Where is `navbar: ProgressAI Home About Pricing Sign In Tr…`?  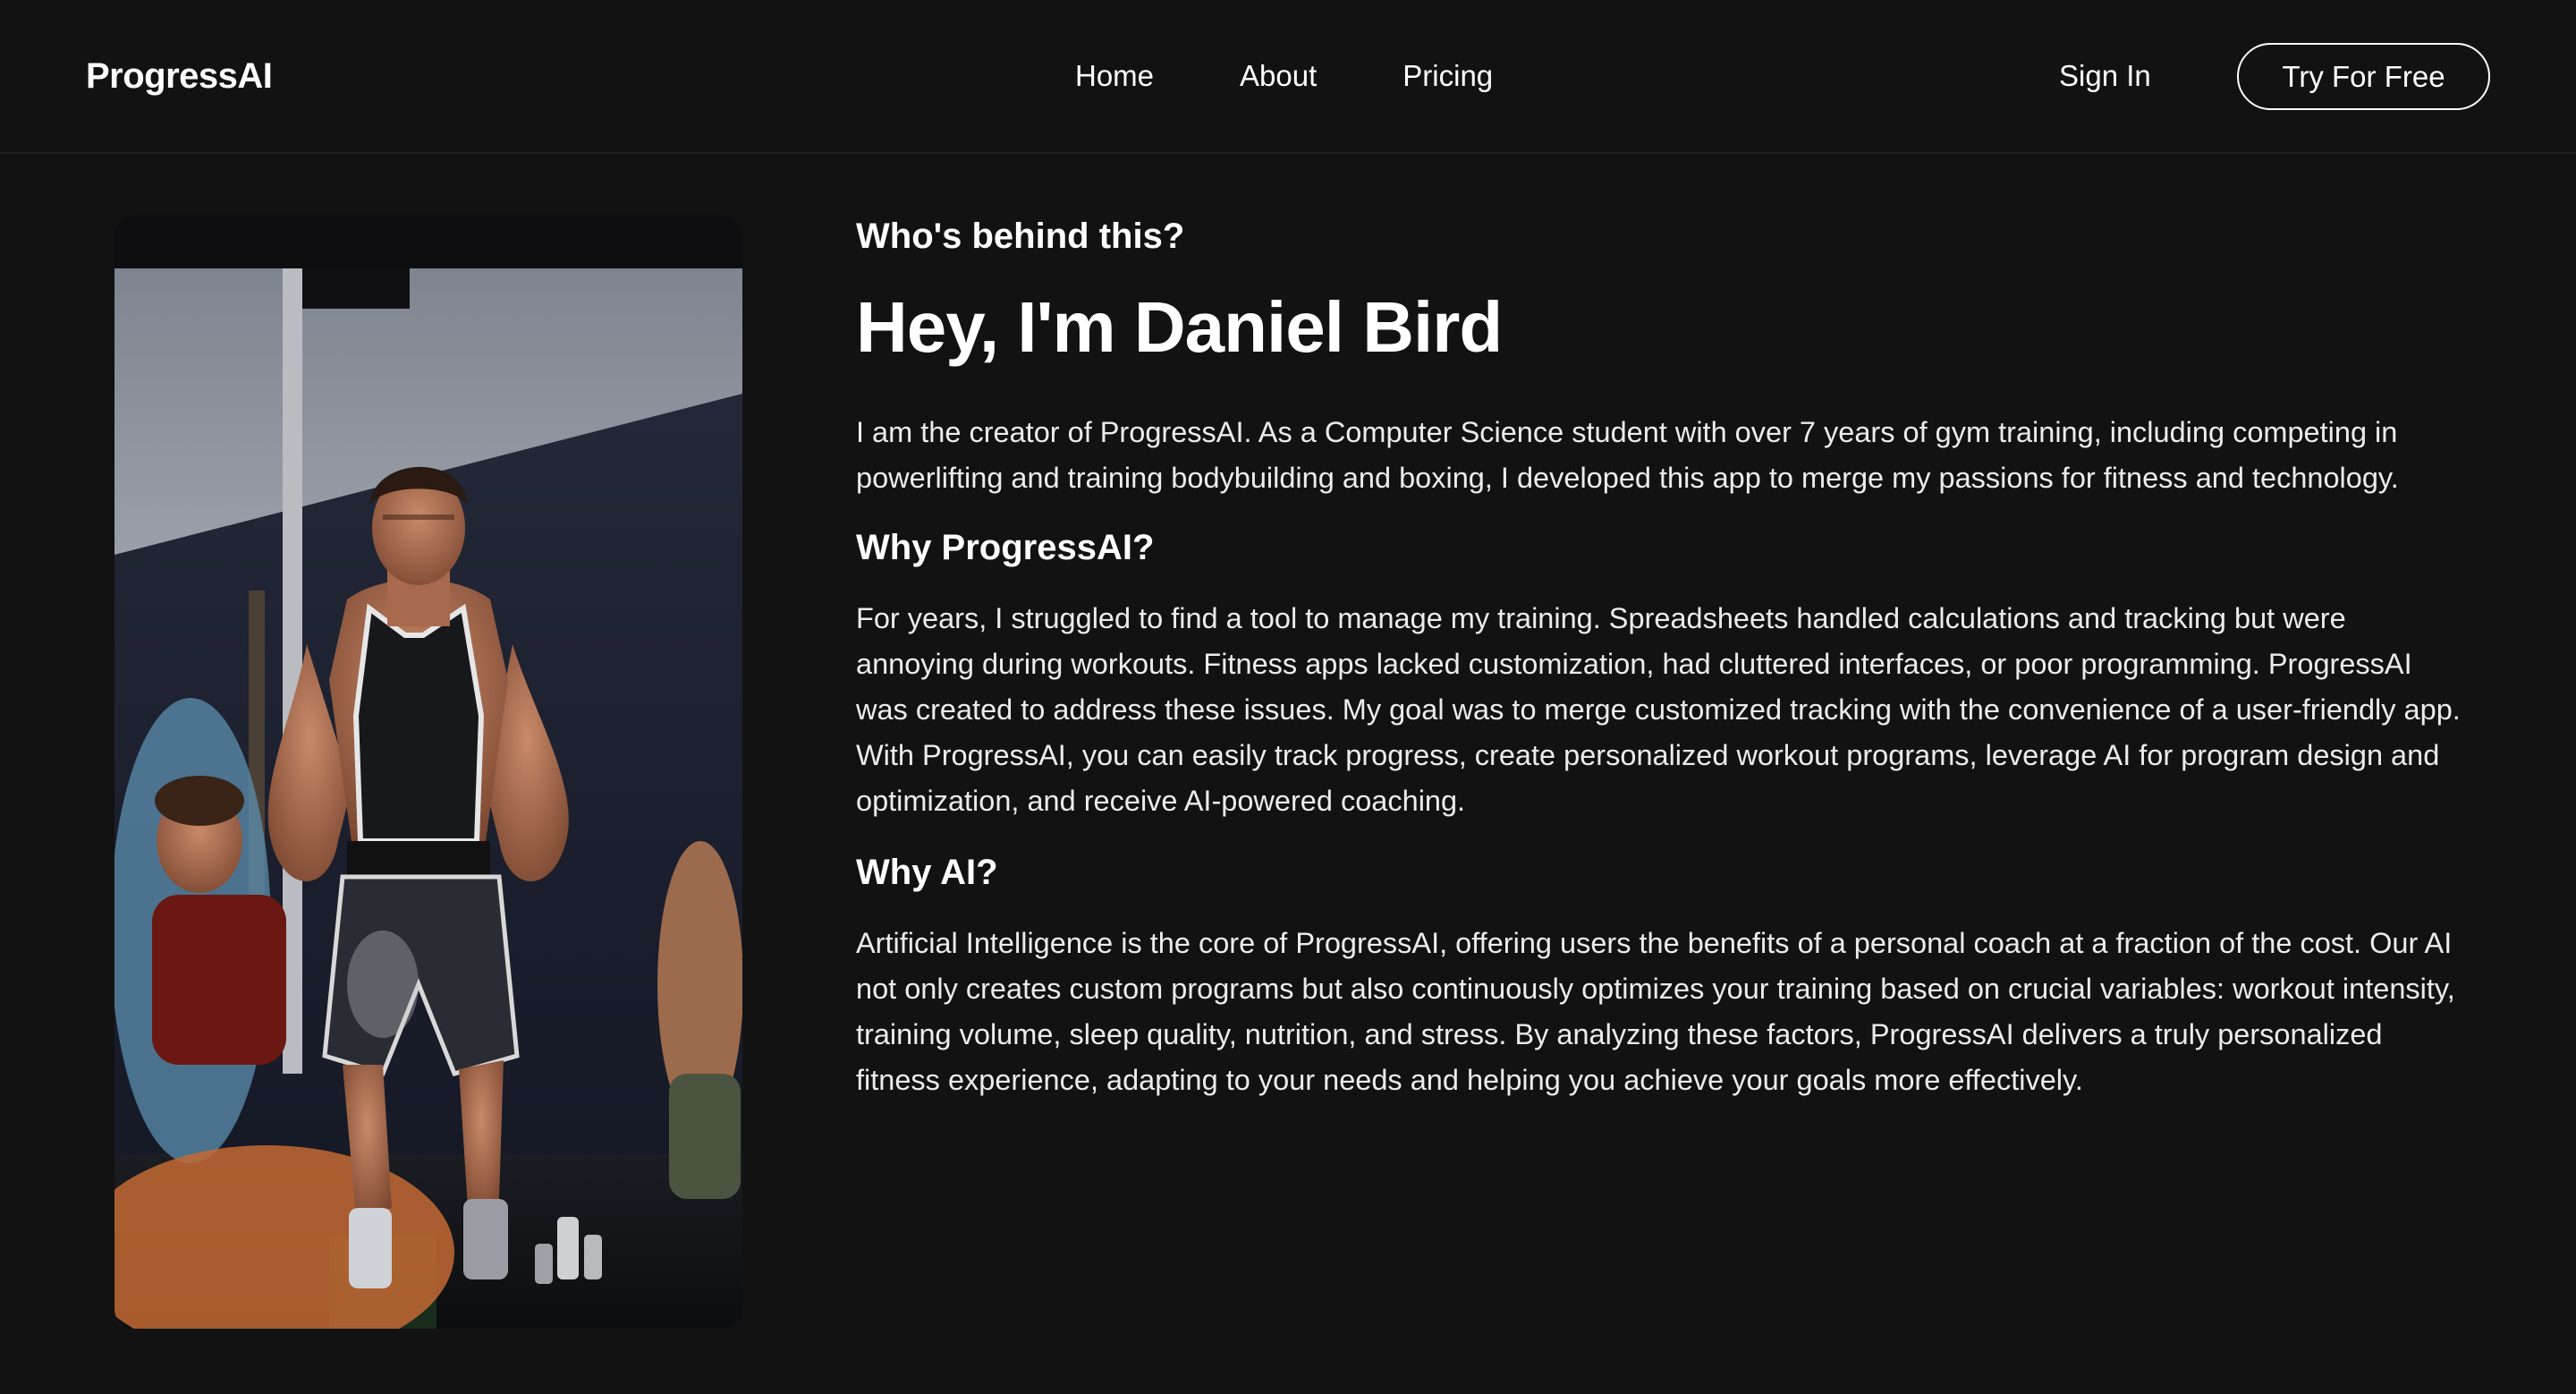 navbar: ProgressAI Home About Pricing Sign In Tr… is located at coordinates (1288, 77).